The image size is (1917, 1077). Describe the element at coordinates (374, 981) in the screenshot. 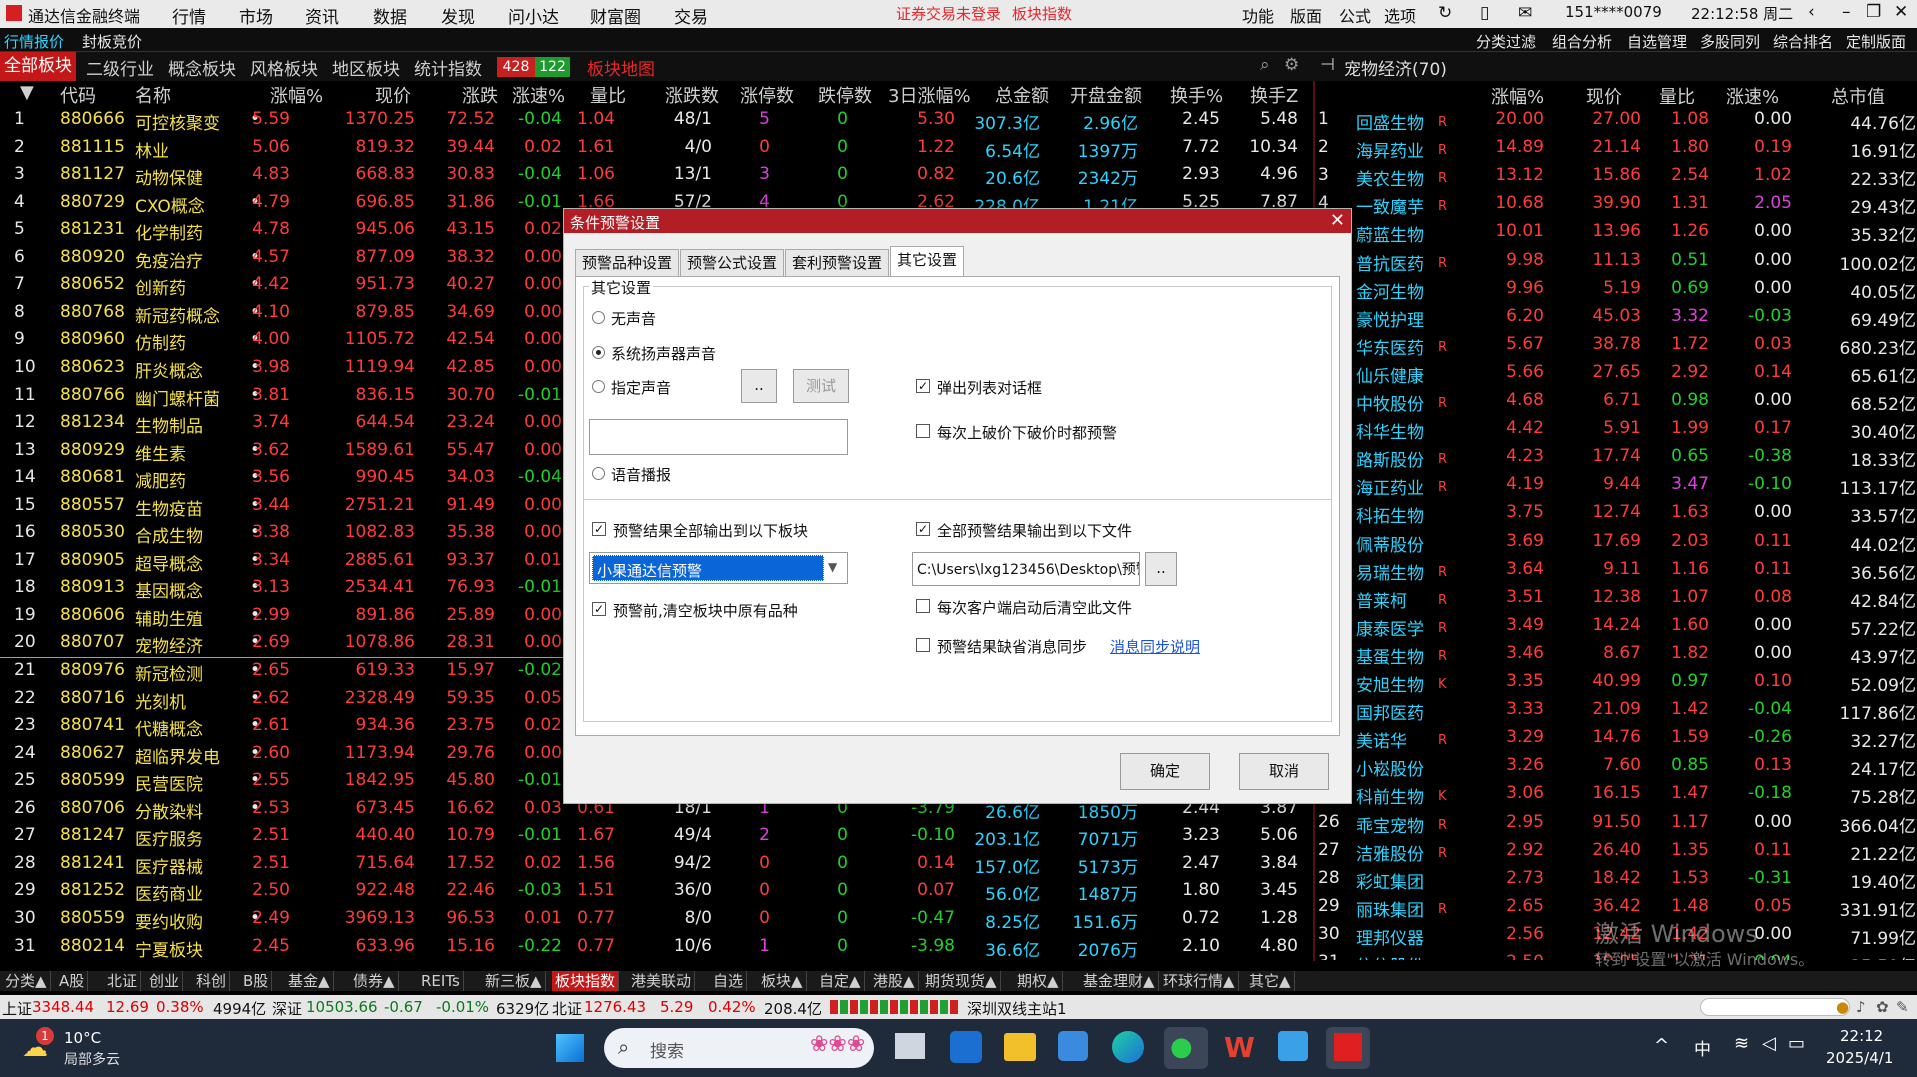

I see `market-tab: 债券▲` at that location.